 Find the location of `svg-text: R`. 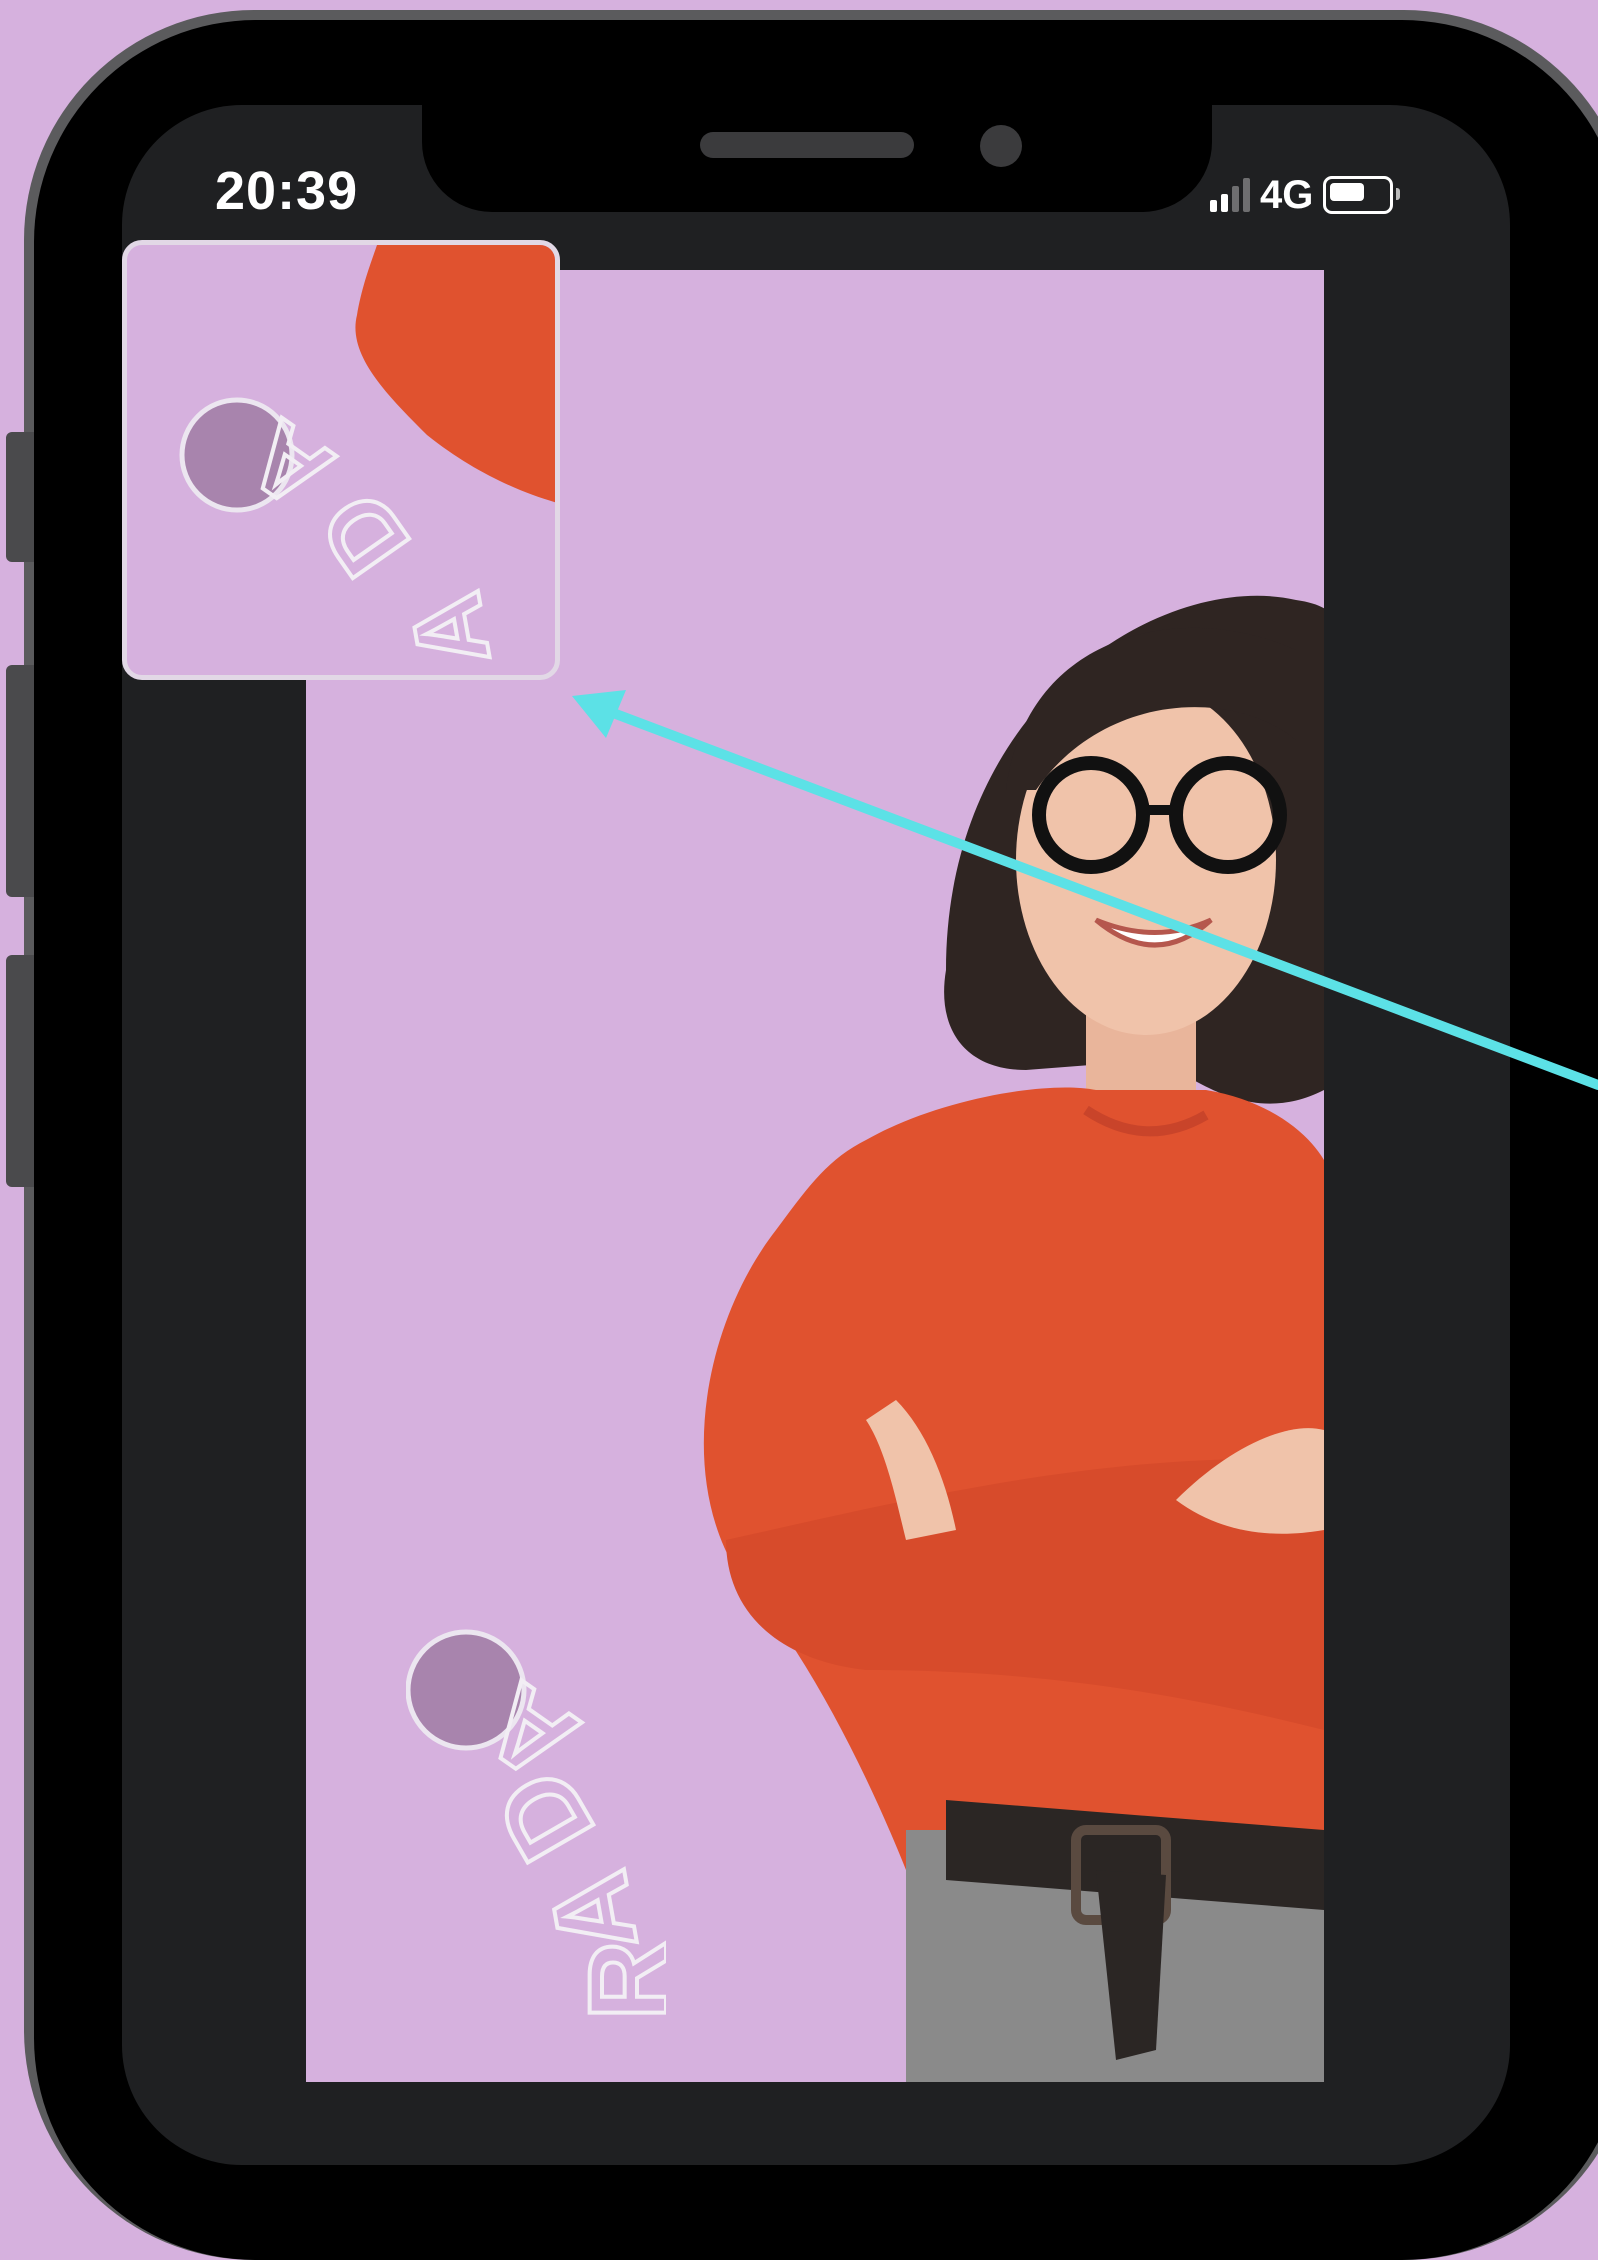

svg-text: R is located at coordinates (616, 1980).